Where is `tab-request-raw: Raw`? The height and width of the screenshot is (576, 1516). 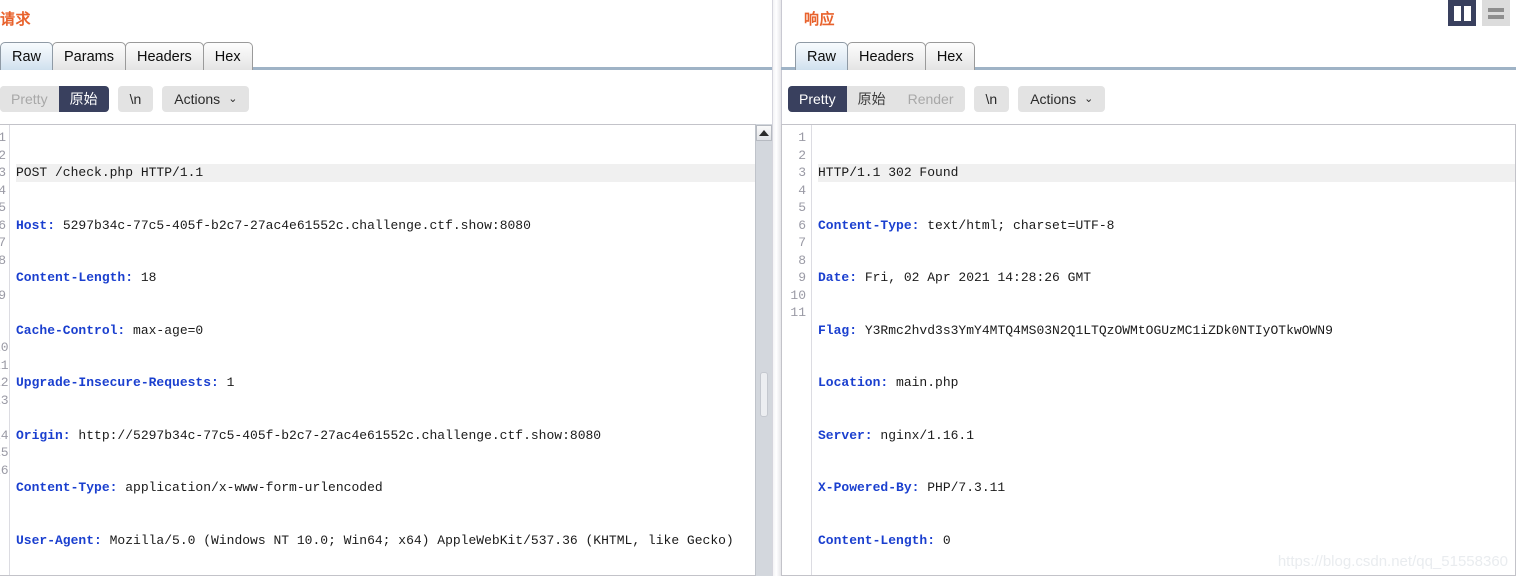
tab-request-raw: Raw is located at coordinates (27, 56).